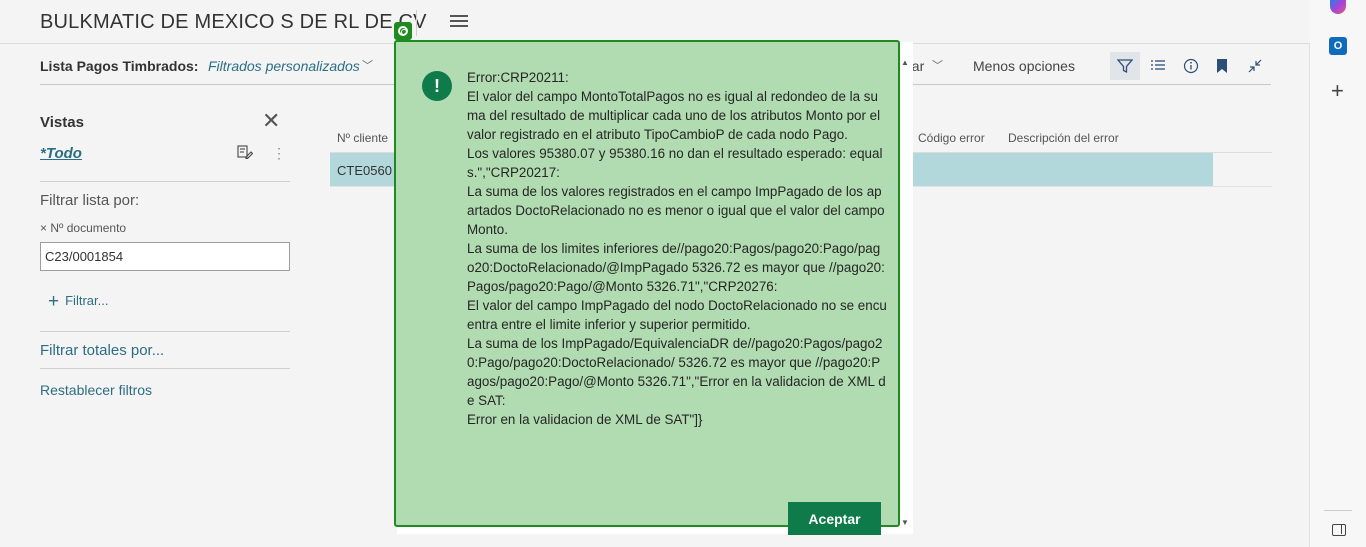 This screenshot has height=547, width=1366. Describe the element at coordinates (1125, 66) in the screenshot. I see `filter-icon` at that location.